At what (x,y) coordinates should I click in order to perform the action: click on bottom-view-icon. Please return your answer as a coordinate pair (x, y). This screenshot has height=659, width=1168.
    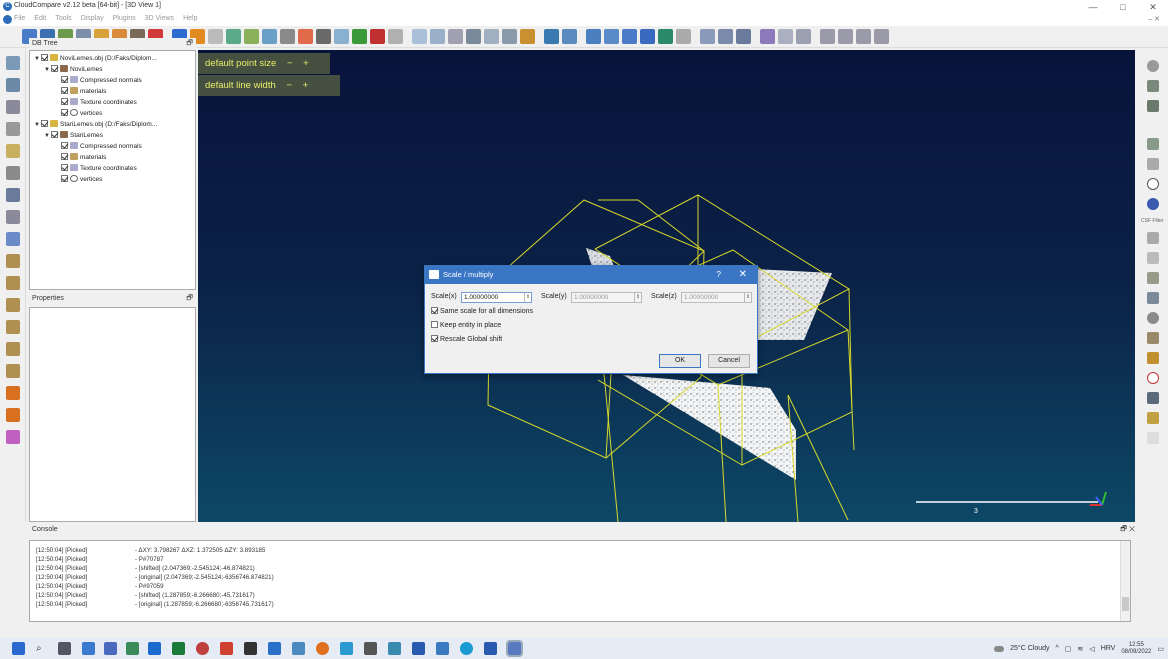
    Looking at the image, I should click on (13, 371).